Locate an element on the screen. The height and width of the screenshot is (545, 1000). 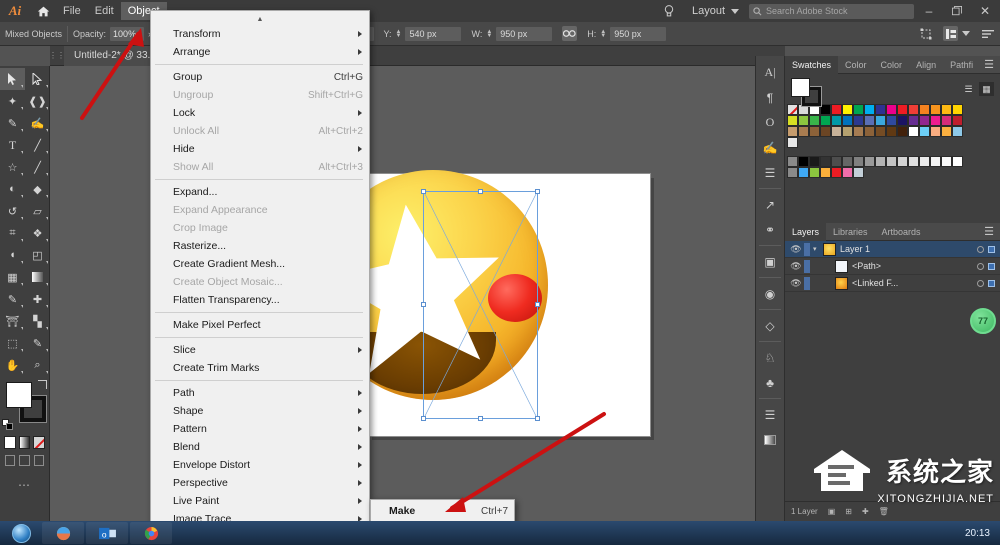
hand-tool: ✋ is located at coordinates (12, 365).